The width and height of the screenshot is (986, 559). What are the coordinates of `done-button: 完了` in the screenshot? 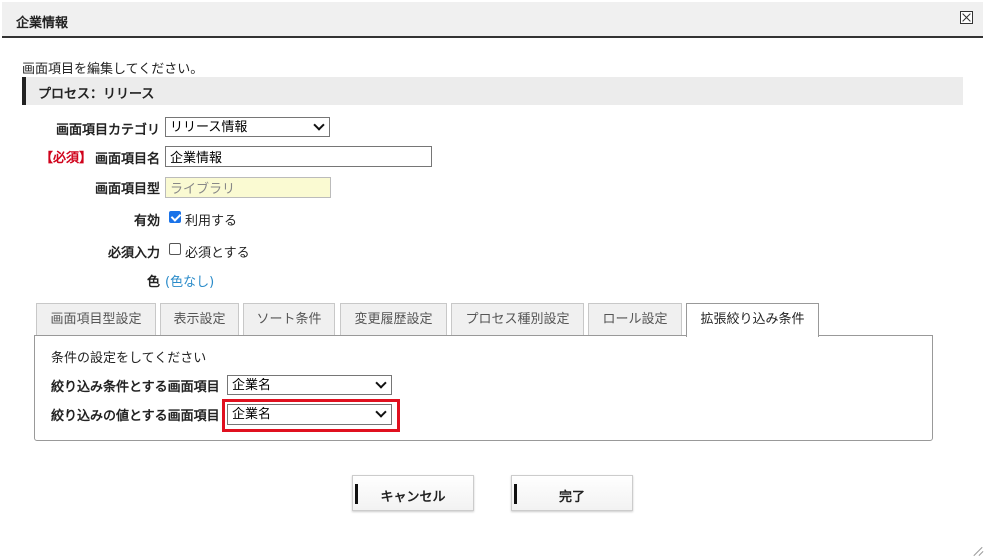 It's located at (572, 493).